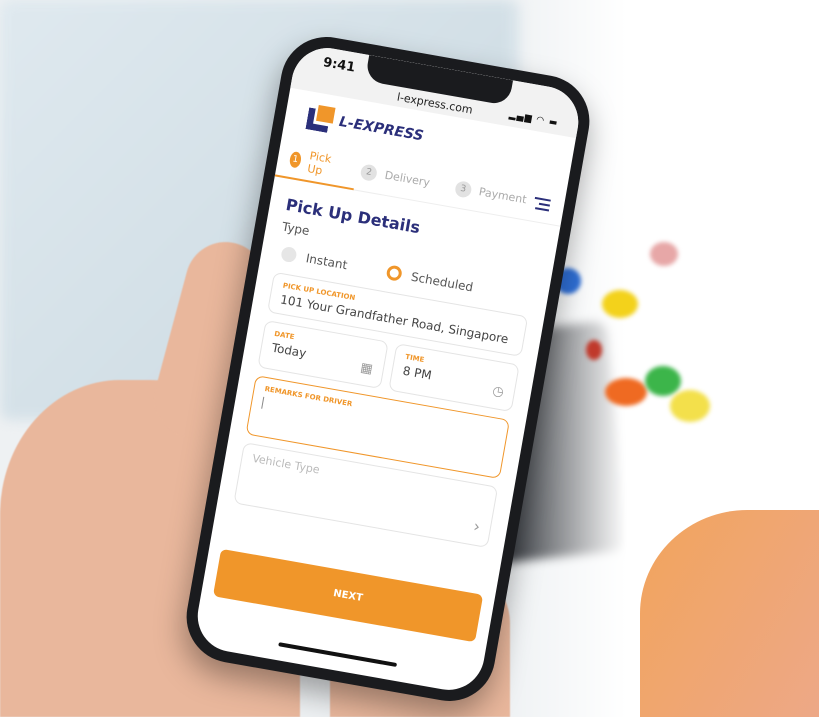  I want to click on next-button: NEXT, so click(348, 595).